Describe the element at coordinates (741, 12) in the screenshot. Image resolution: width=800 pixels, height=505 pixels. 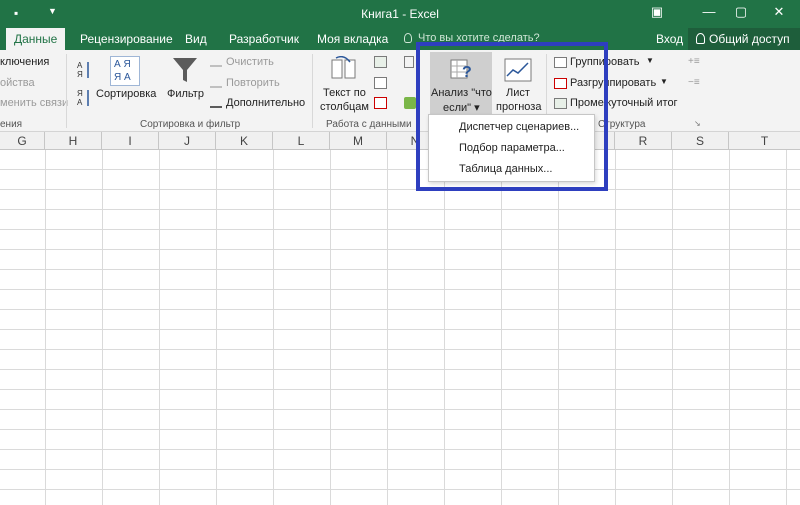
I see `maximize-icon: ▢` at that location.